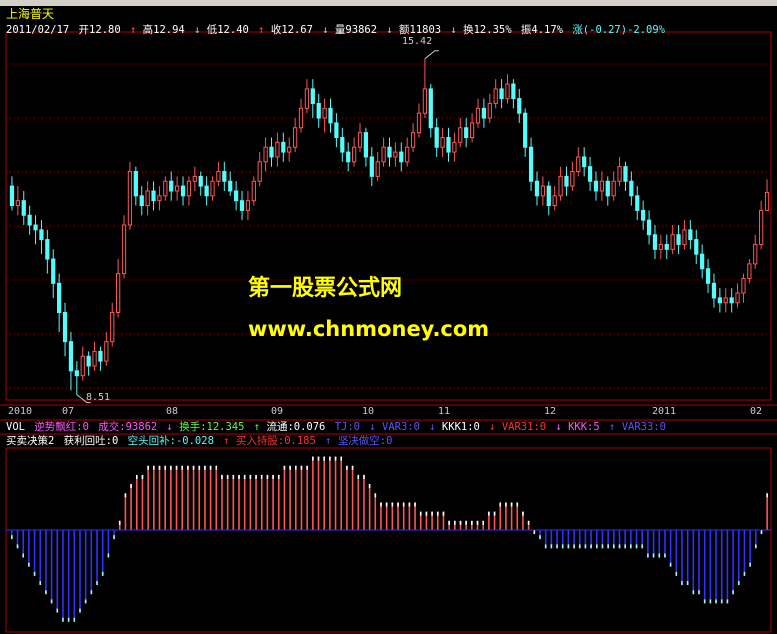  What do you see at coordinates (30, 441) in the screenshot?
I see `indicator-name: 买卖决策2` at bounding box center [30, 441].